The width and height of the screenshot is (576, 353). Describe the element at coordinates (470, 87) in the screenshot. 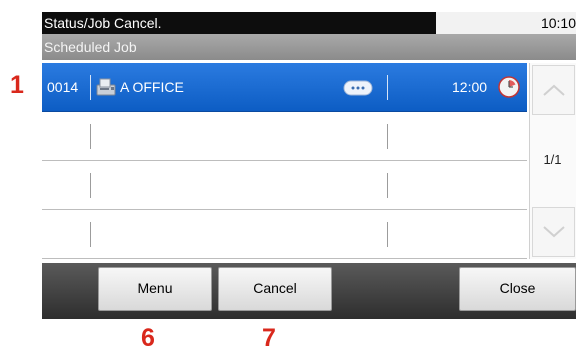

I see `job-time: 12:00` at that location.